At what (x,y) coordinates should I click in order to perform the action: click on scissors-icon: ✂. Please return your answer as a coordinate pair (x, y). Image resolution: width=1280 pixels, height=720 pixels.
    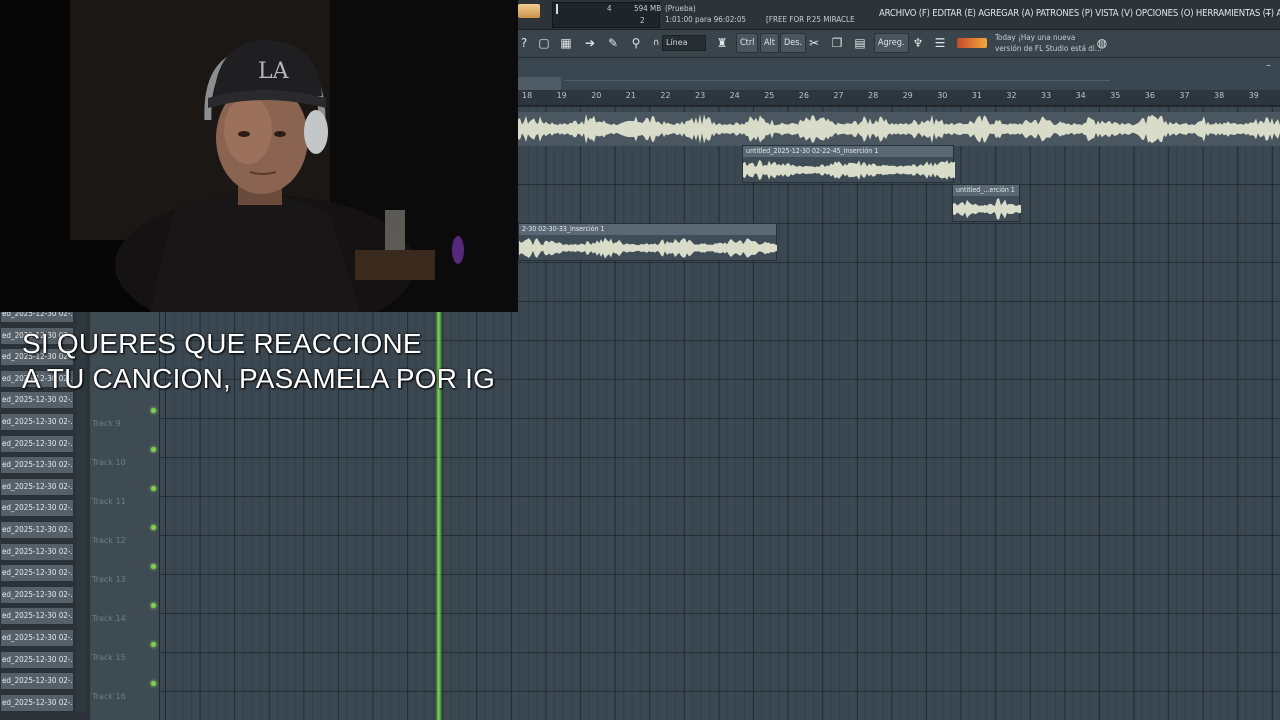
    Looking at the image, I should click on (814, 43).